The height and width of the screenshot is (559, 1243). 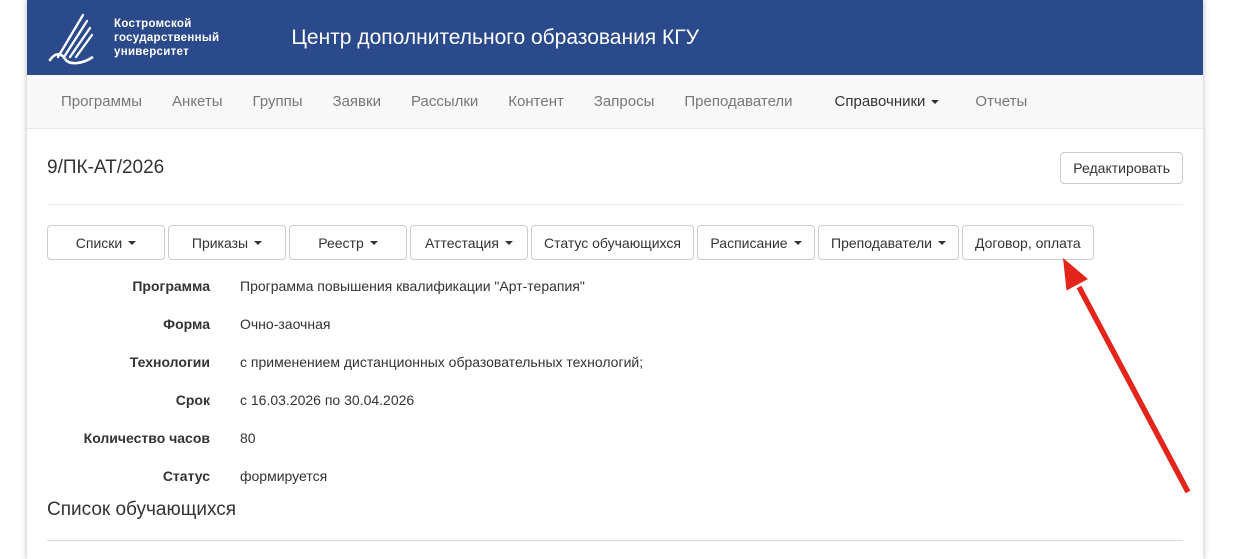 What do you see at coordinates (495, 37) in the screenshot?
I see `app-title: Центр дополнительного образования КГУ` at bounding box center [495, 37].